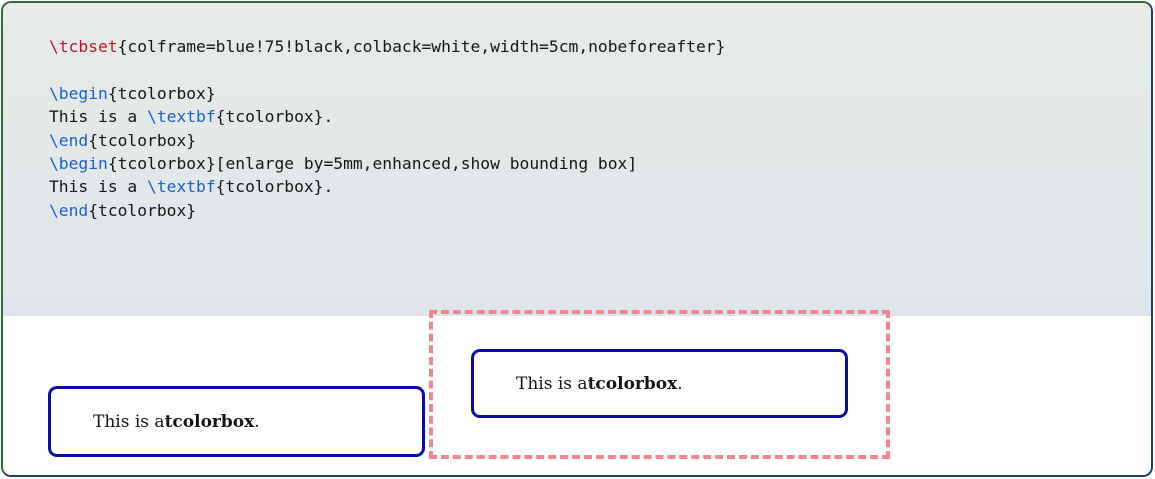 This screenshot has width=1155, height=479. I want to click on tcolorbox-plain: This is a tcolorbox., so click(236, 421).